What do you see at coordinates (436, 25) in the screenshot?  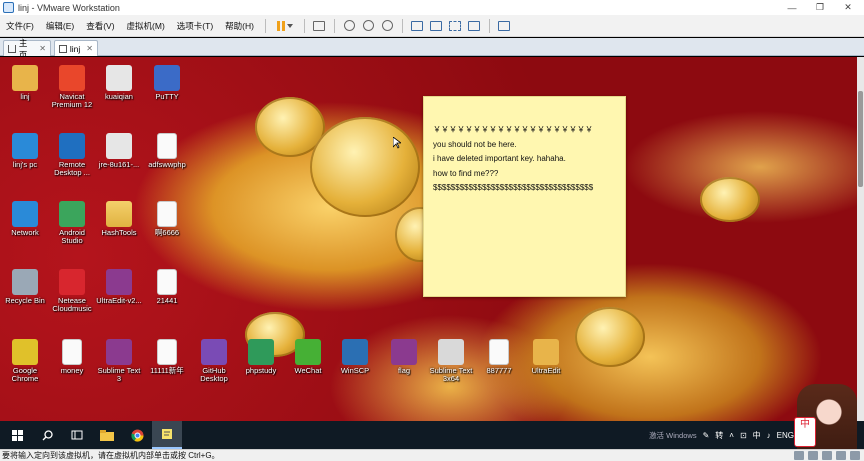 I see `thumbnail-bar-button` at bounding box center [436, 25].